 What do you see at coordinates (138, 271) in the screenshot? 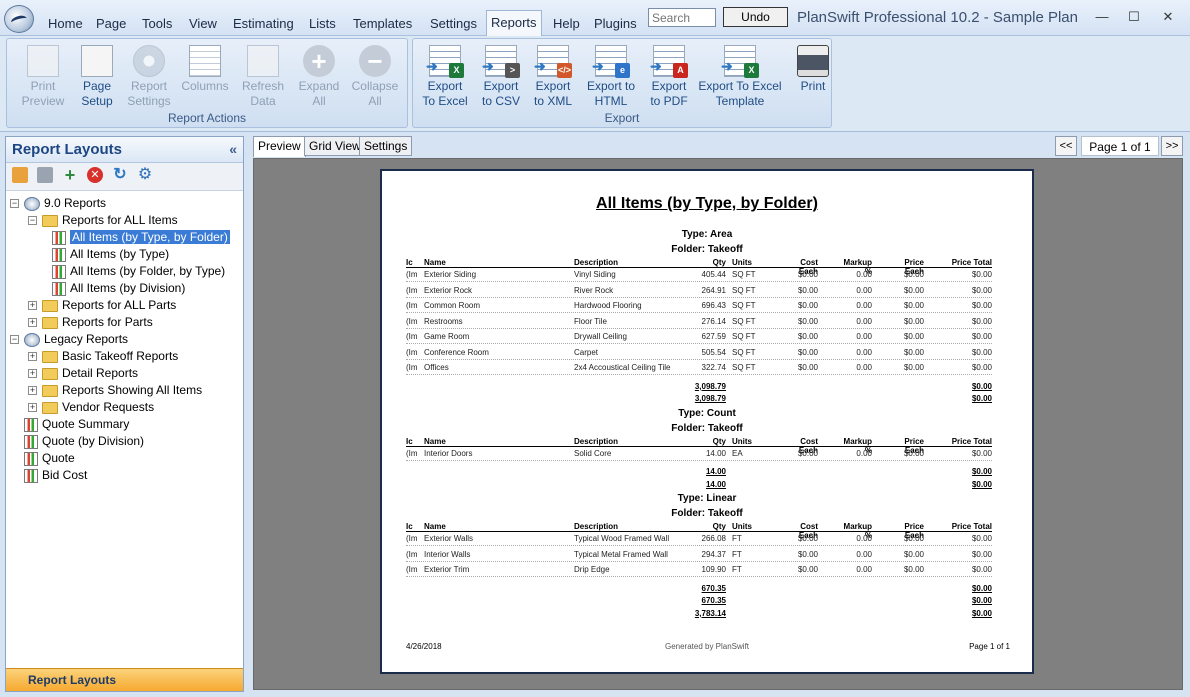
I see `tree-item-all-items-by-folder-by-type: All Items (by Folder, by Type)` at bounding box center [138, 271].